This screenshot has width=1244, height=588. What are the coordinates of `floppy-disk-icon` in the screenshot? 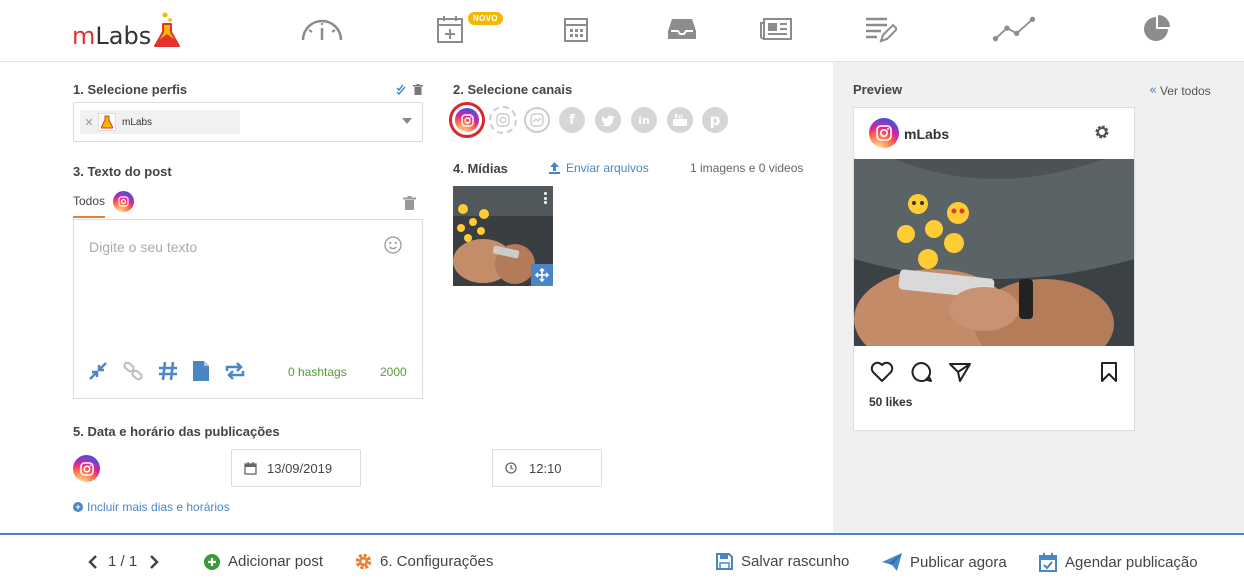 It's located at (724, 561).